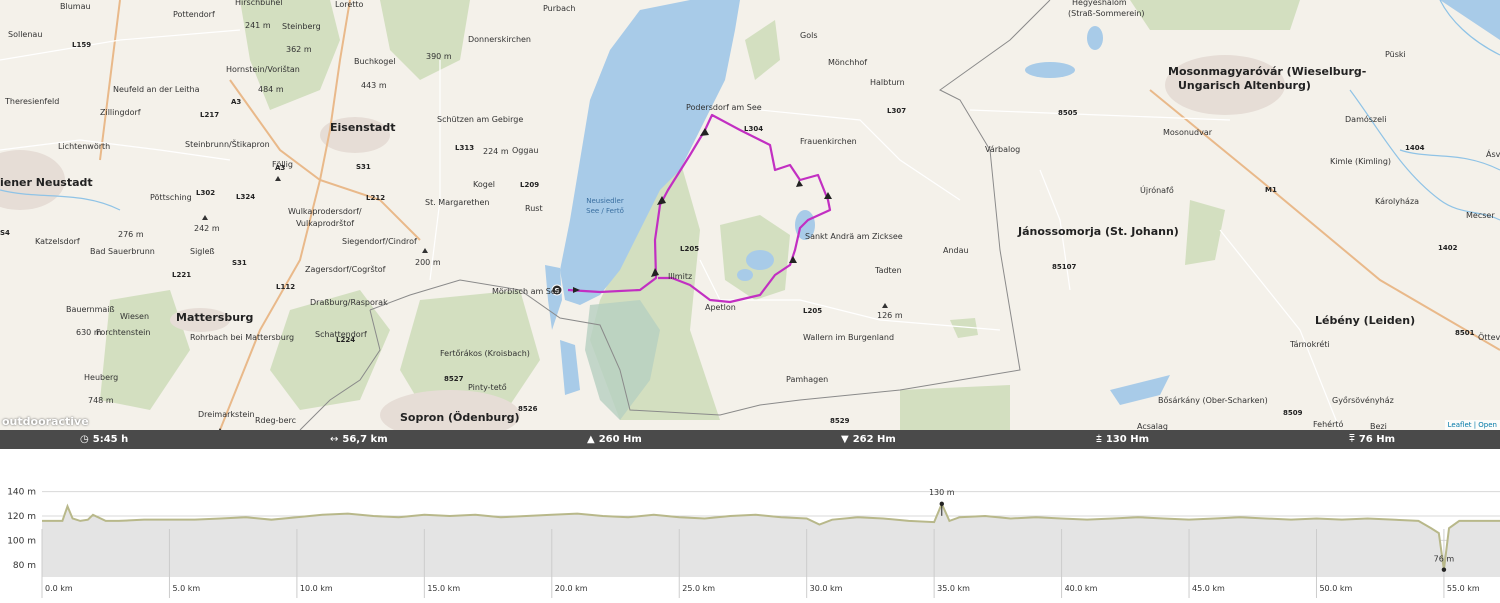 The image size is (1500, 603). I want to click on stat-max-altitude-value: 130 Hm, so click(1127, 439).